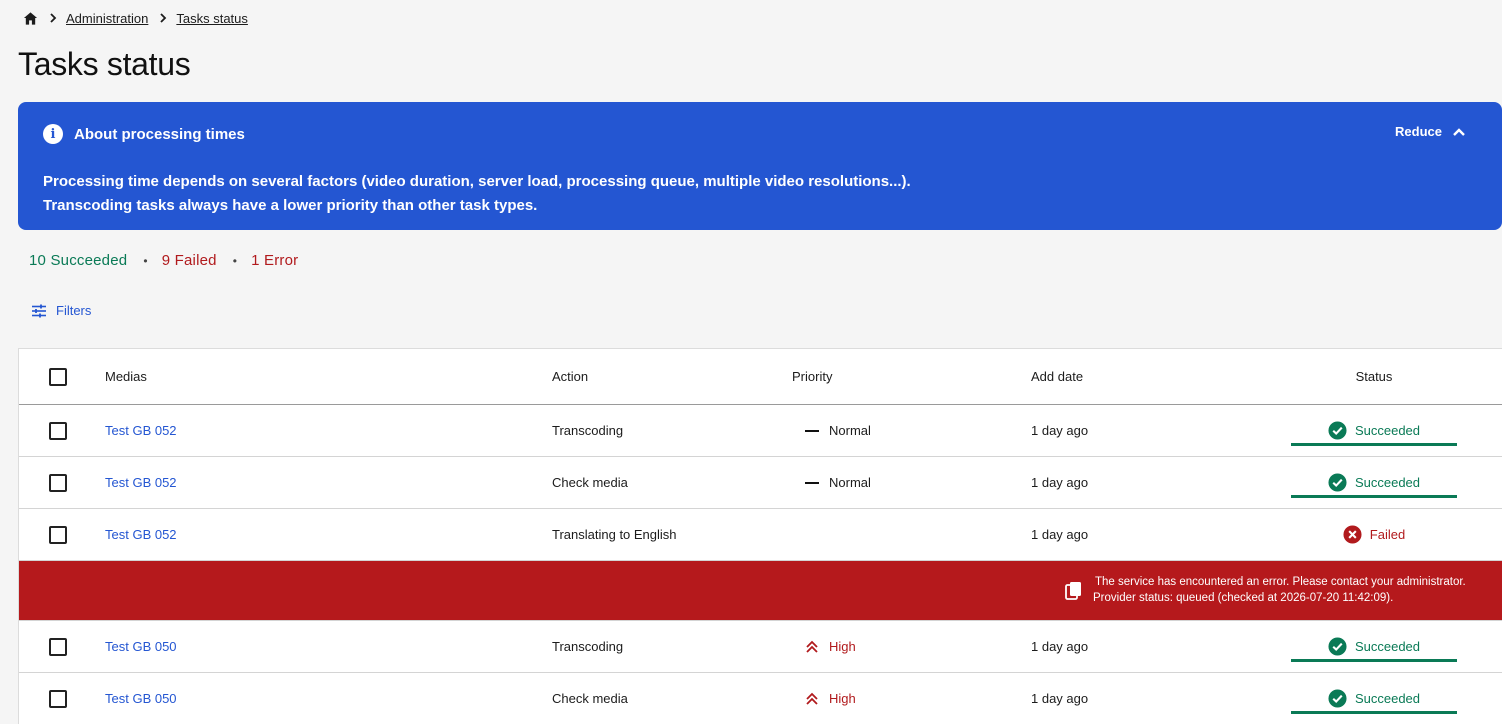 The width and height of the screenshot is (1502, 724). Describe the element at coordinates (1418, 131) in the screenshot. I see `reduce-label: Reduce` at that location.